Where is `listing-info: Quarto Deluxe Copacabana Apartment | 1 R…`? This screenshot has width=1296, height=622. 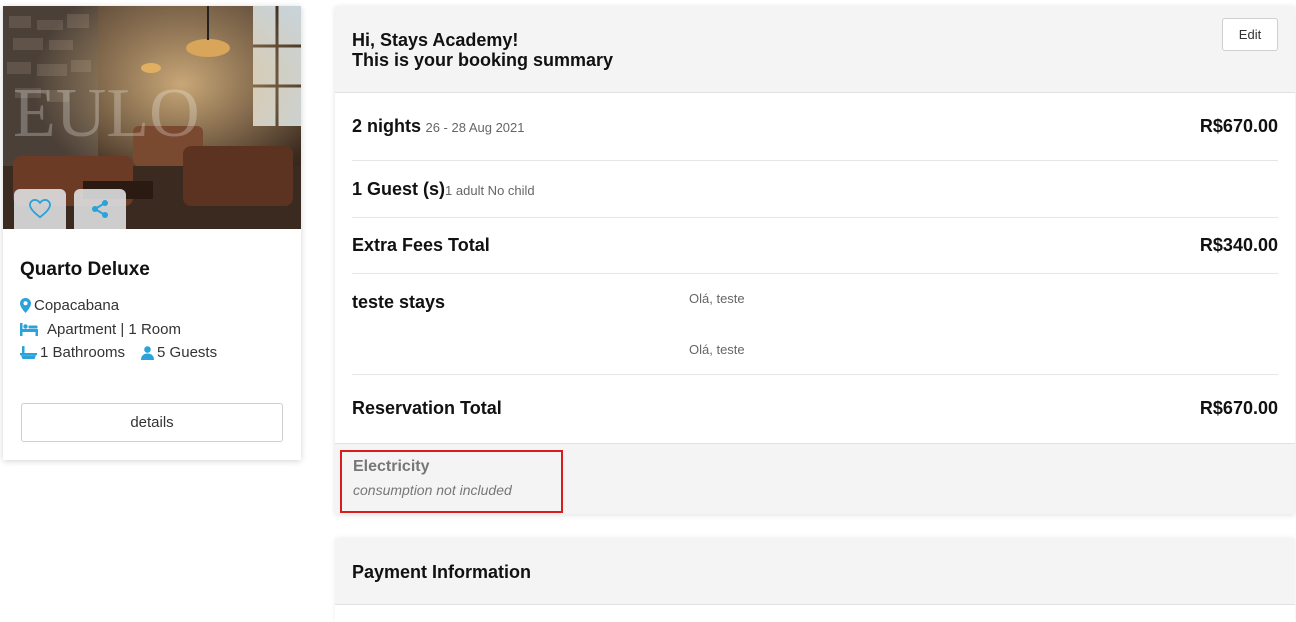 listing-info: Quarto Deluxe Copacabana Apartment | 1 R… is located at coordinates (152, 312).